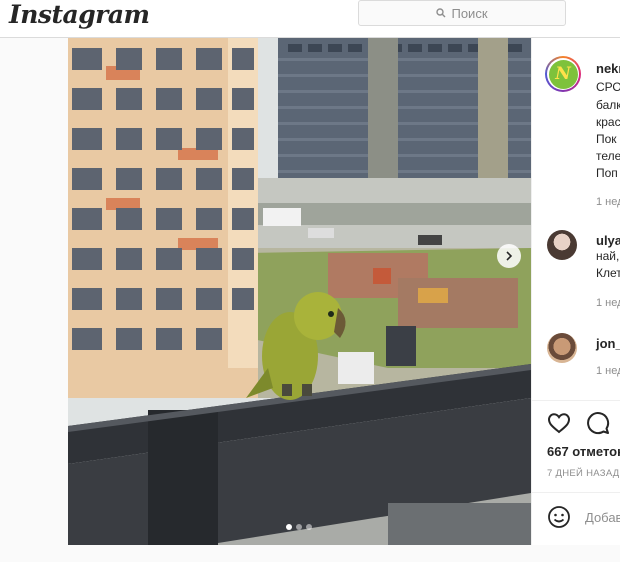  I want to click on comment-line: най,, so click(608, 256).